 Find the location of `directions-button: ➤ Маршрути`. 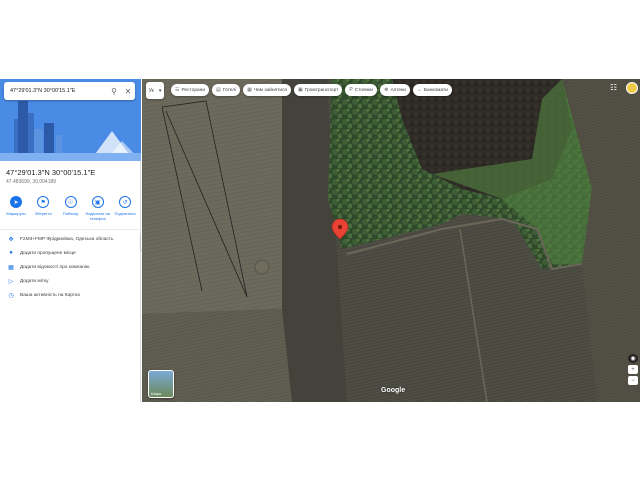

directions-button: ➤ Маршрути is located at coordinates (16, 208).